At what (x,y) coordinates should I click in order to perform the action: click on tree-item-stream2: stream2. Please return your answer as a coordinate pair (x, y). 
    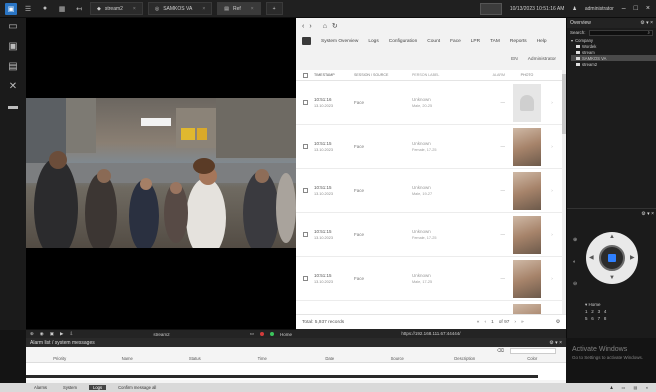
    Looking at the image, I should click on (613, 64).